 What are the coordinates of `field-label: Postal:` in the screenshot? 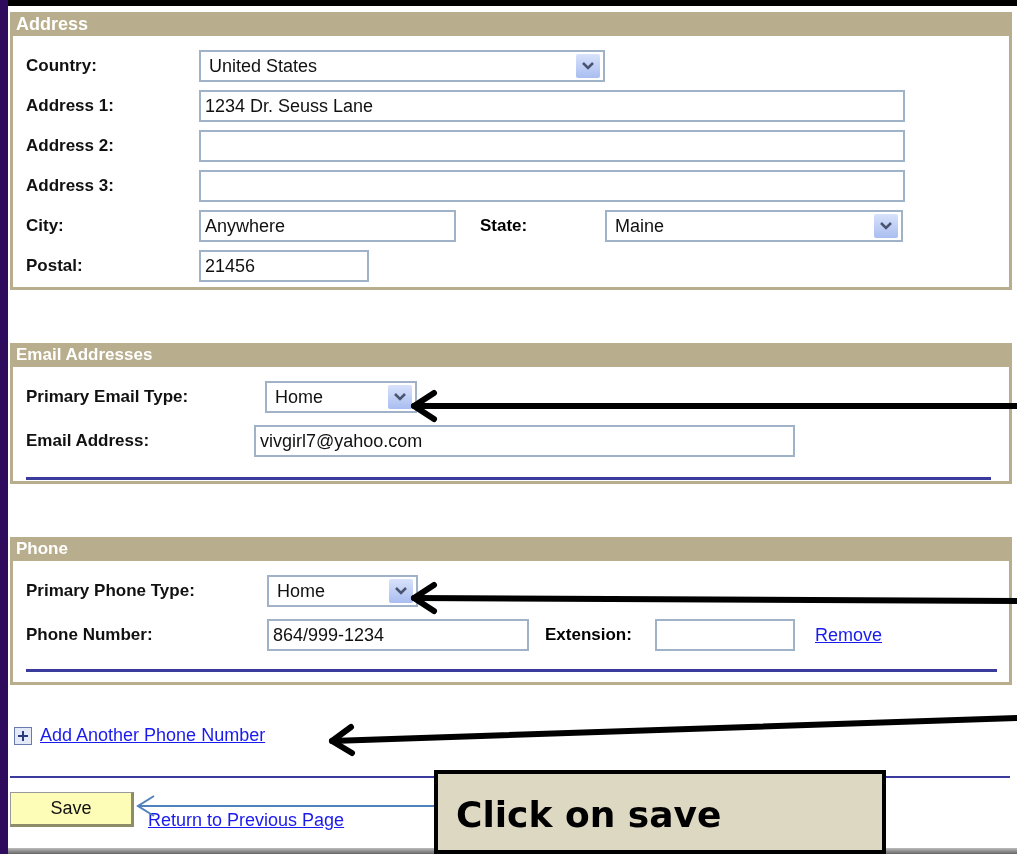 It's located at (55, 266).